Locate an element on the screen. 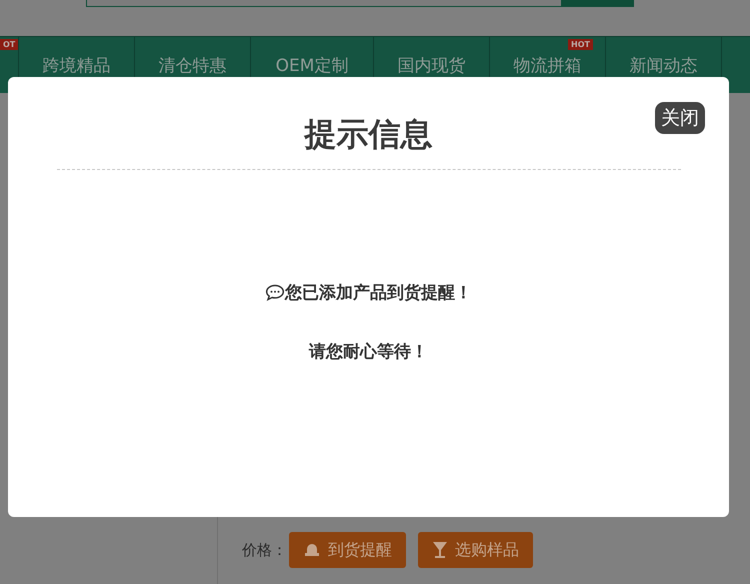 The image size is (750, 584). nav-link: 跨境精品 is located at coordinates (76, 65).